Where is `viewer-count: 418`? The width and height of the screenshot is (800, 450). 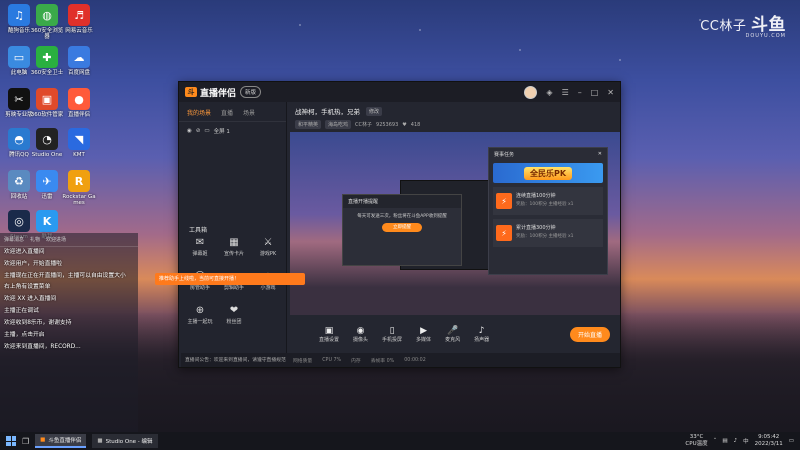 viewer-count: 418 is located at coordinates (415, 124).